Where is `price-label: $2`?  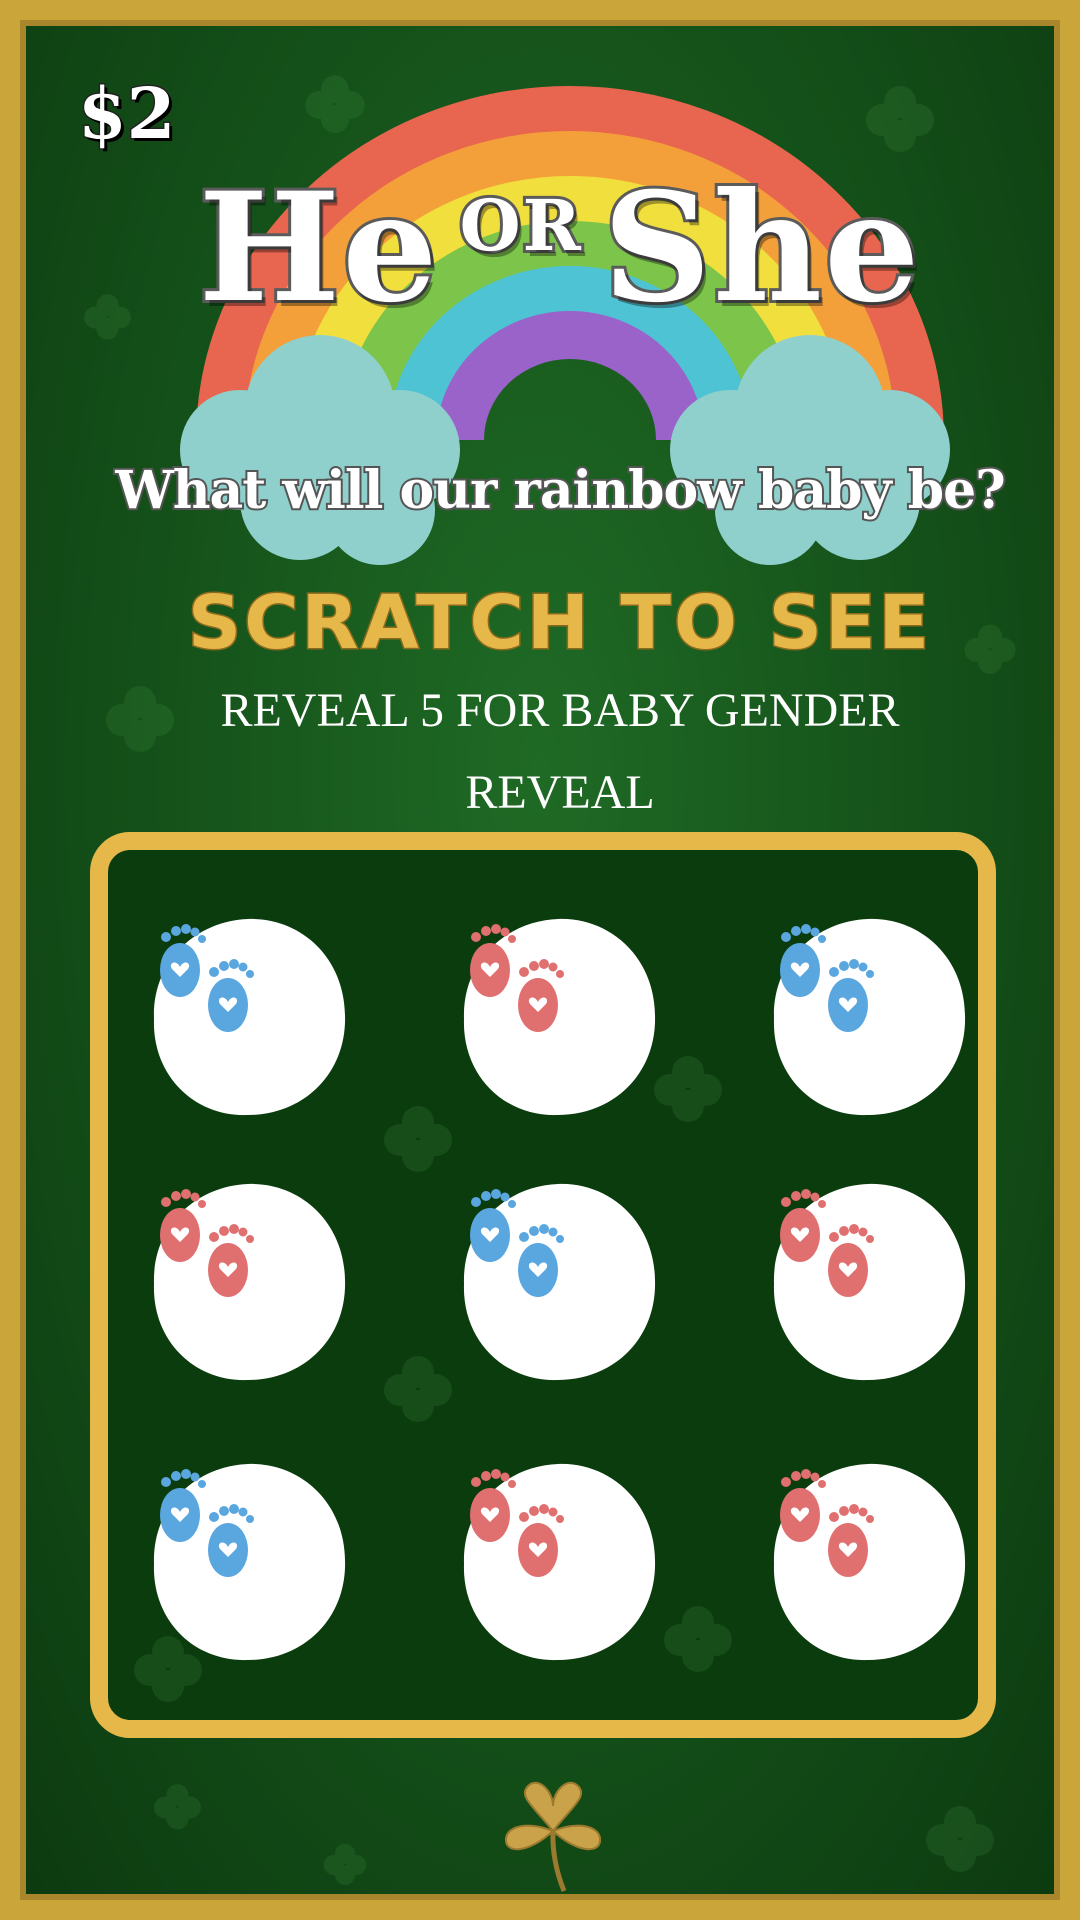
price-label: $2 is located at coordinates (126, 114).